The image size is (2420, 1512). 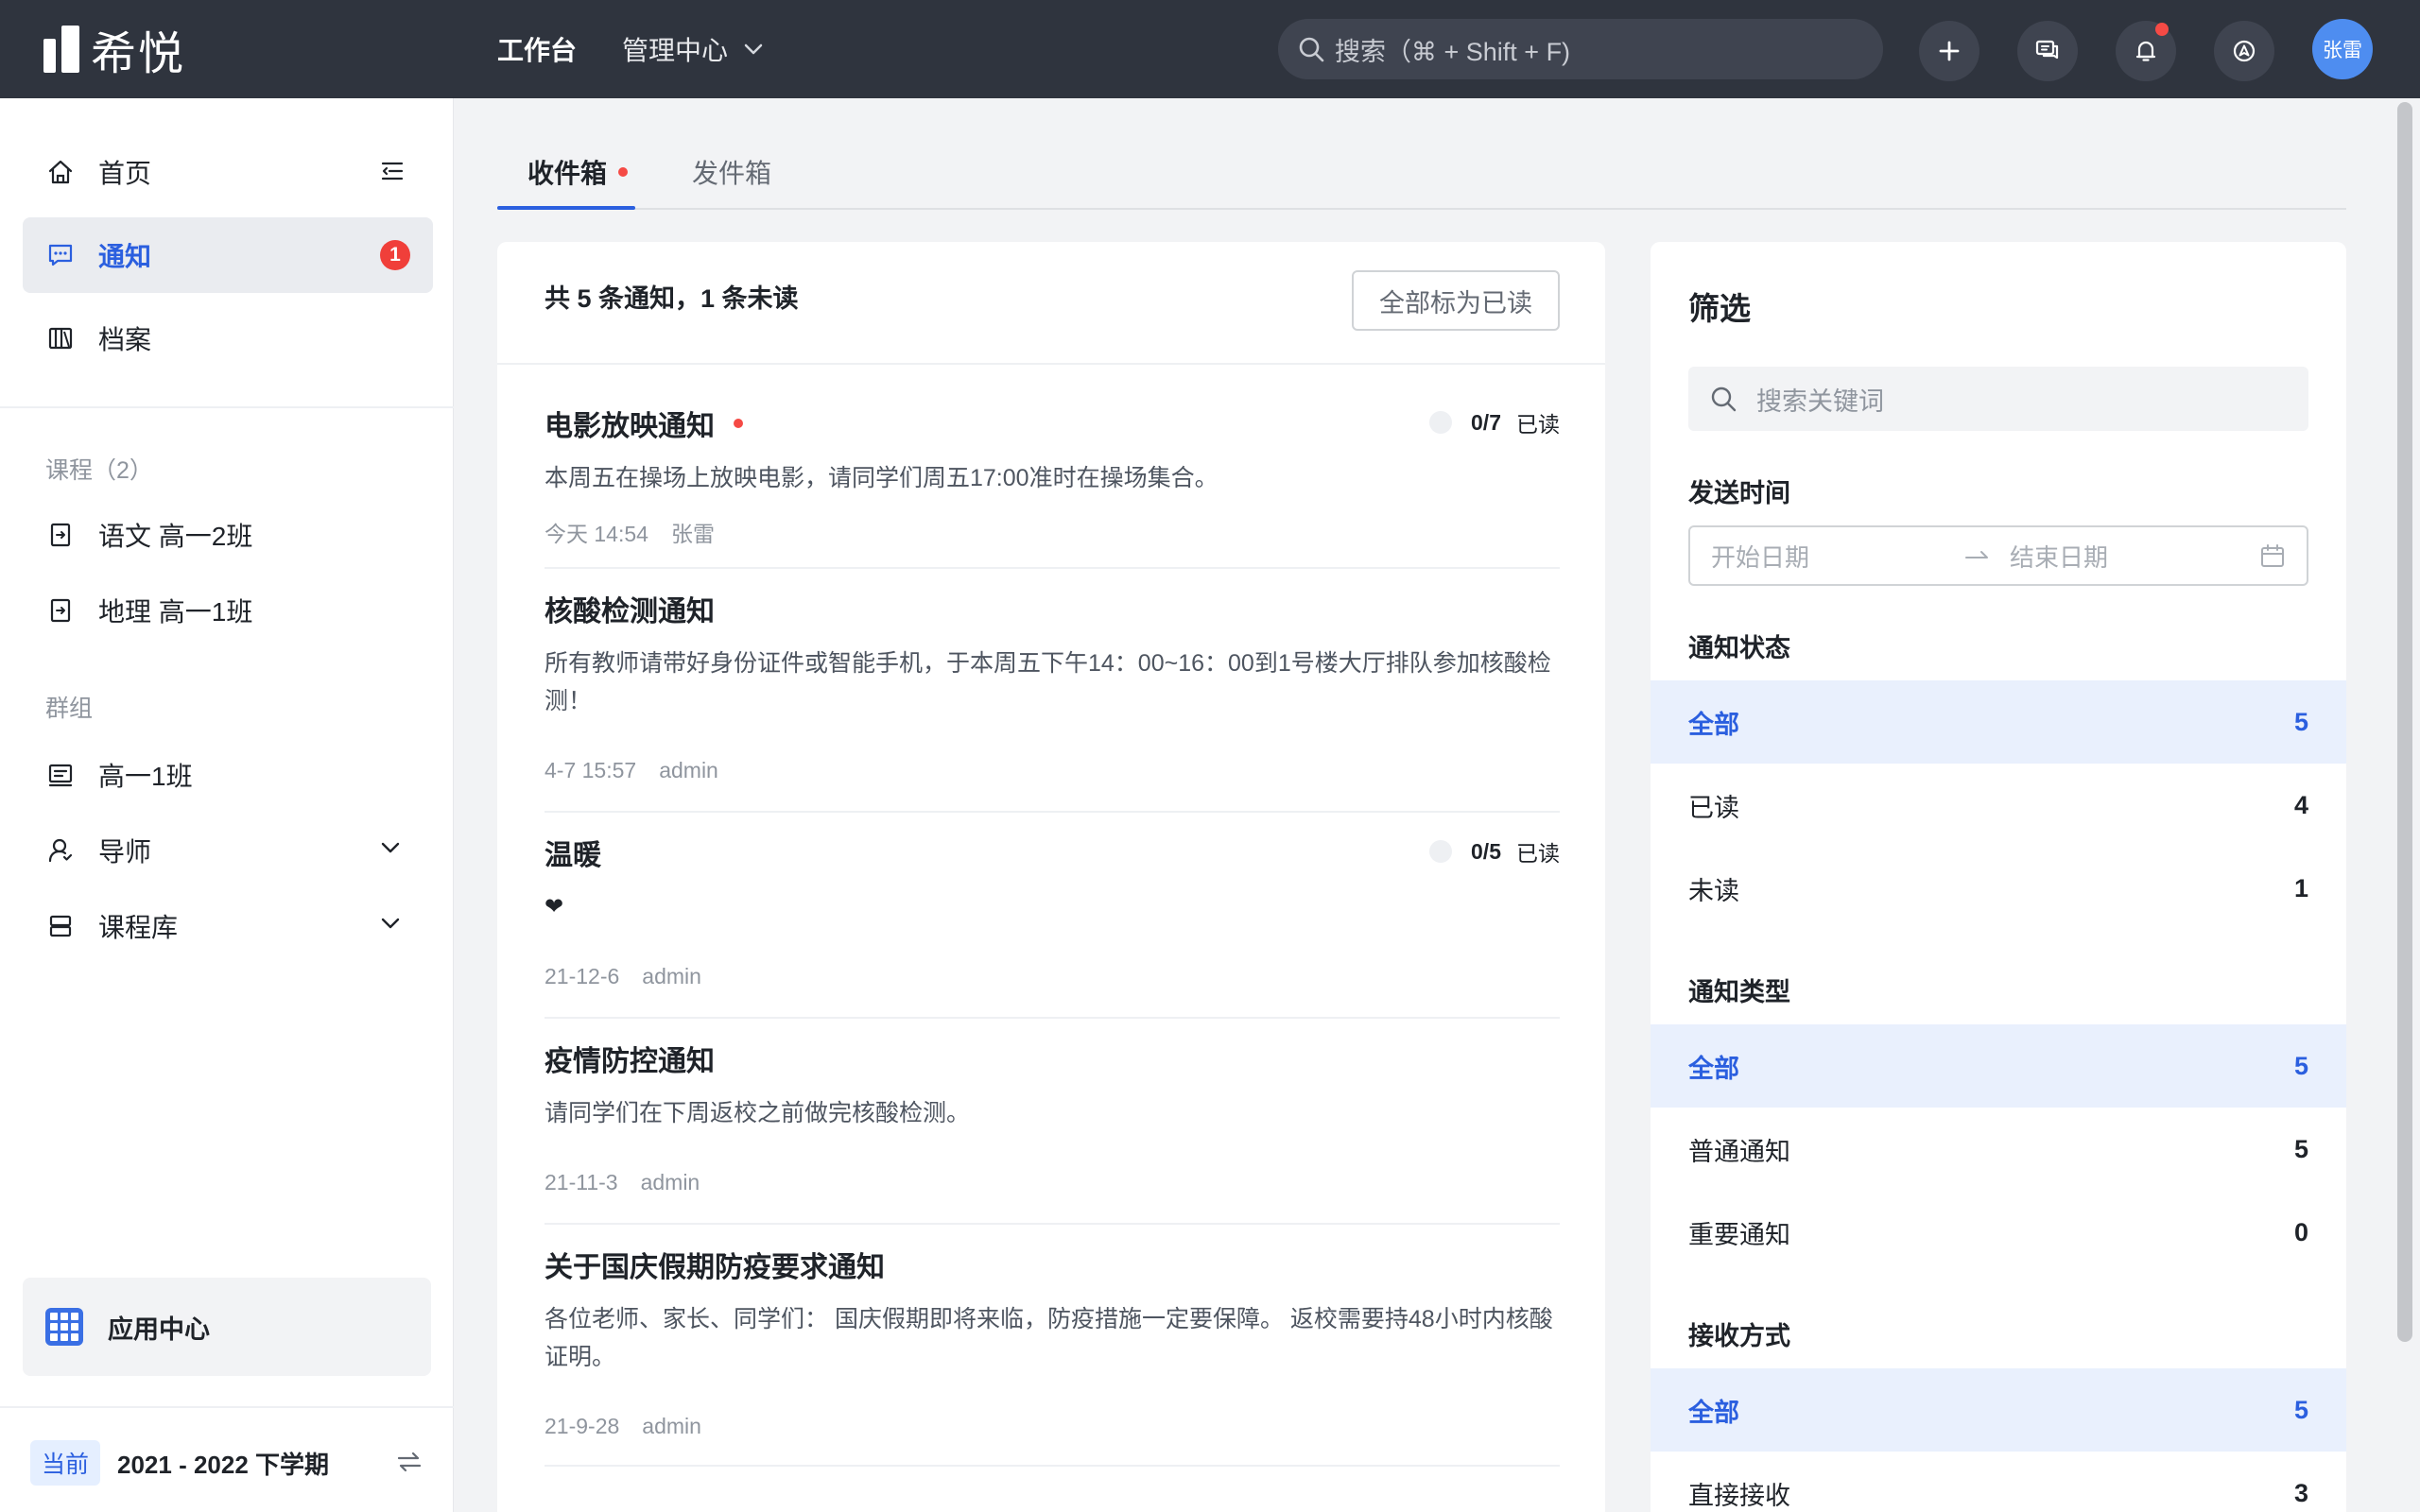 What do you see at coordinates (1421, 154) in the screenshot?
I see `mailbox-tabs: 收件箱 发件箱` at bounding box center [1421, 154].